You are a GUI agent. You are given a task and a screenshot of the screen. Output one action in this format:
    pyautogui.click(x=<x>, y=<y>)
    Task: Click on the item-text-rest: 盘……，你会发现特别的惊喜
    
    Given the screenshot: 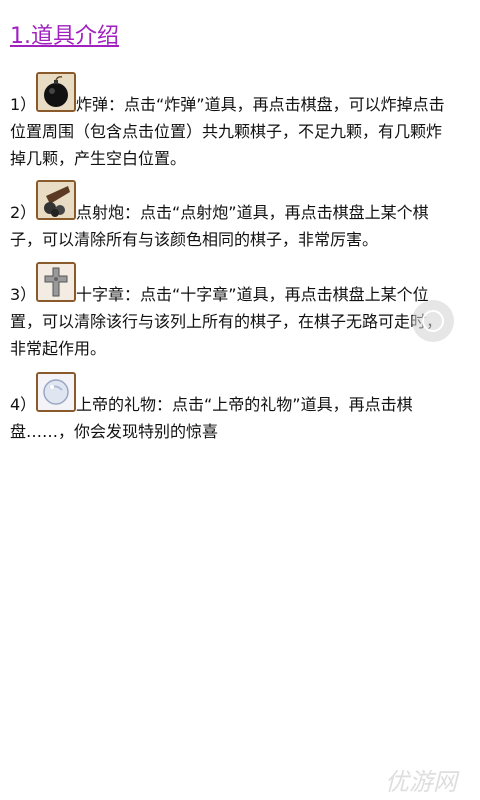 What is the action you would take?
    pyautogui.click(x=114, y=431)
    